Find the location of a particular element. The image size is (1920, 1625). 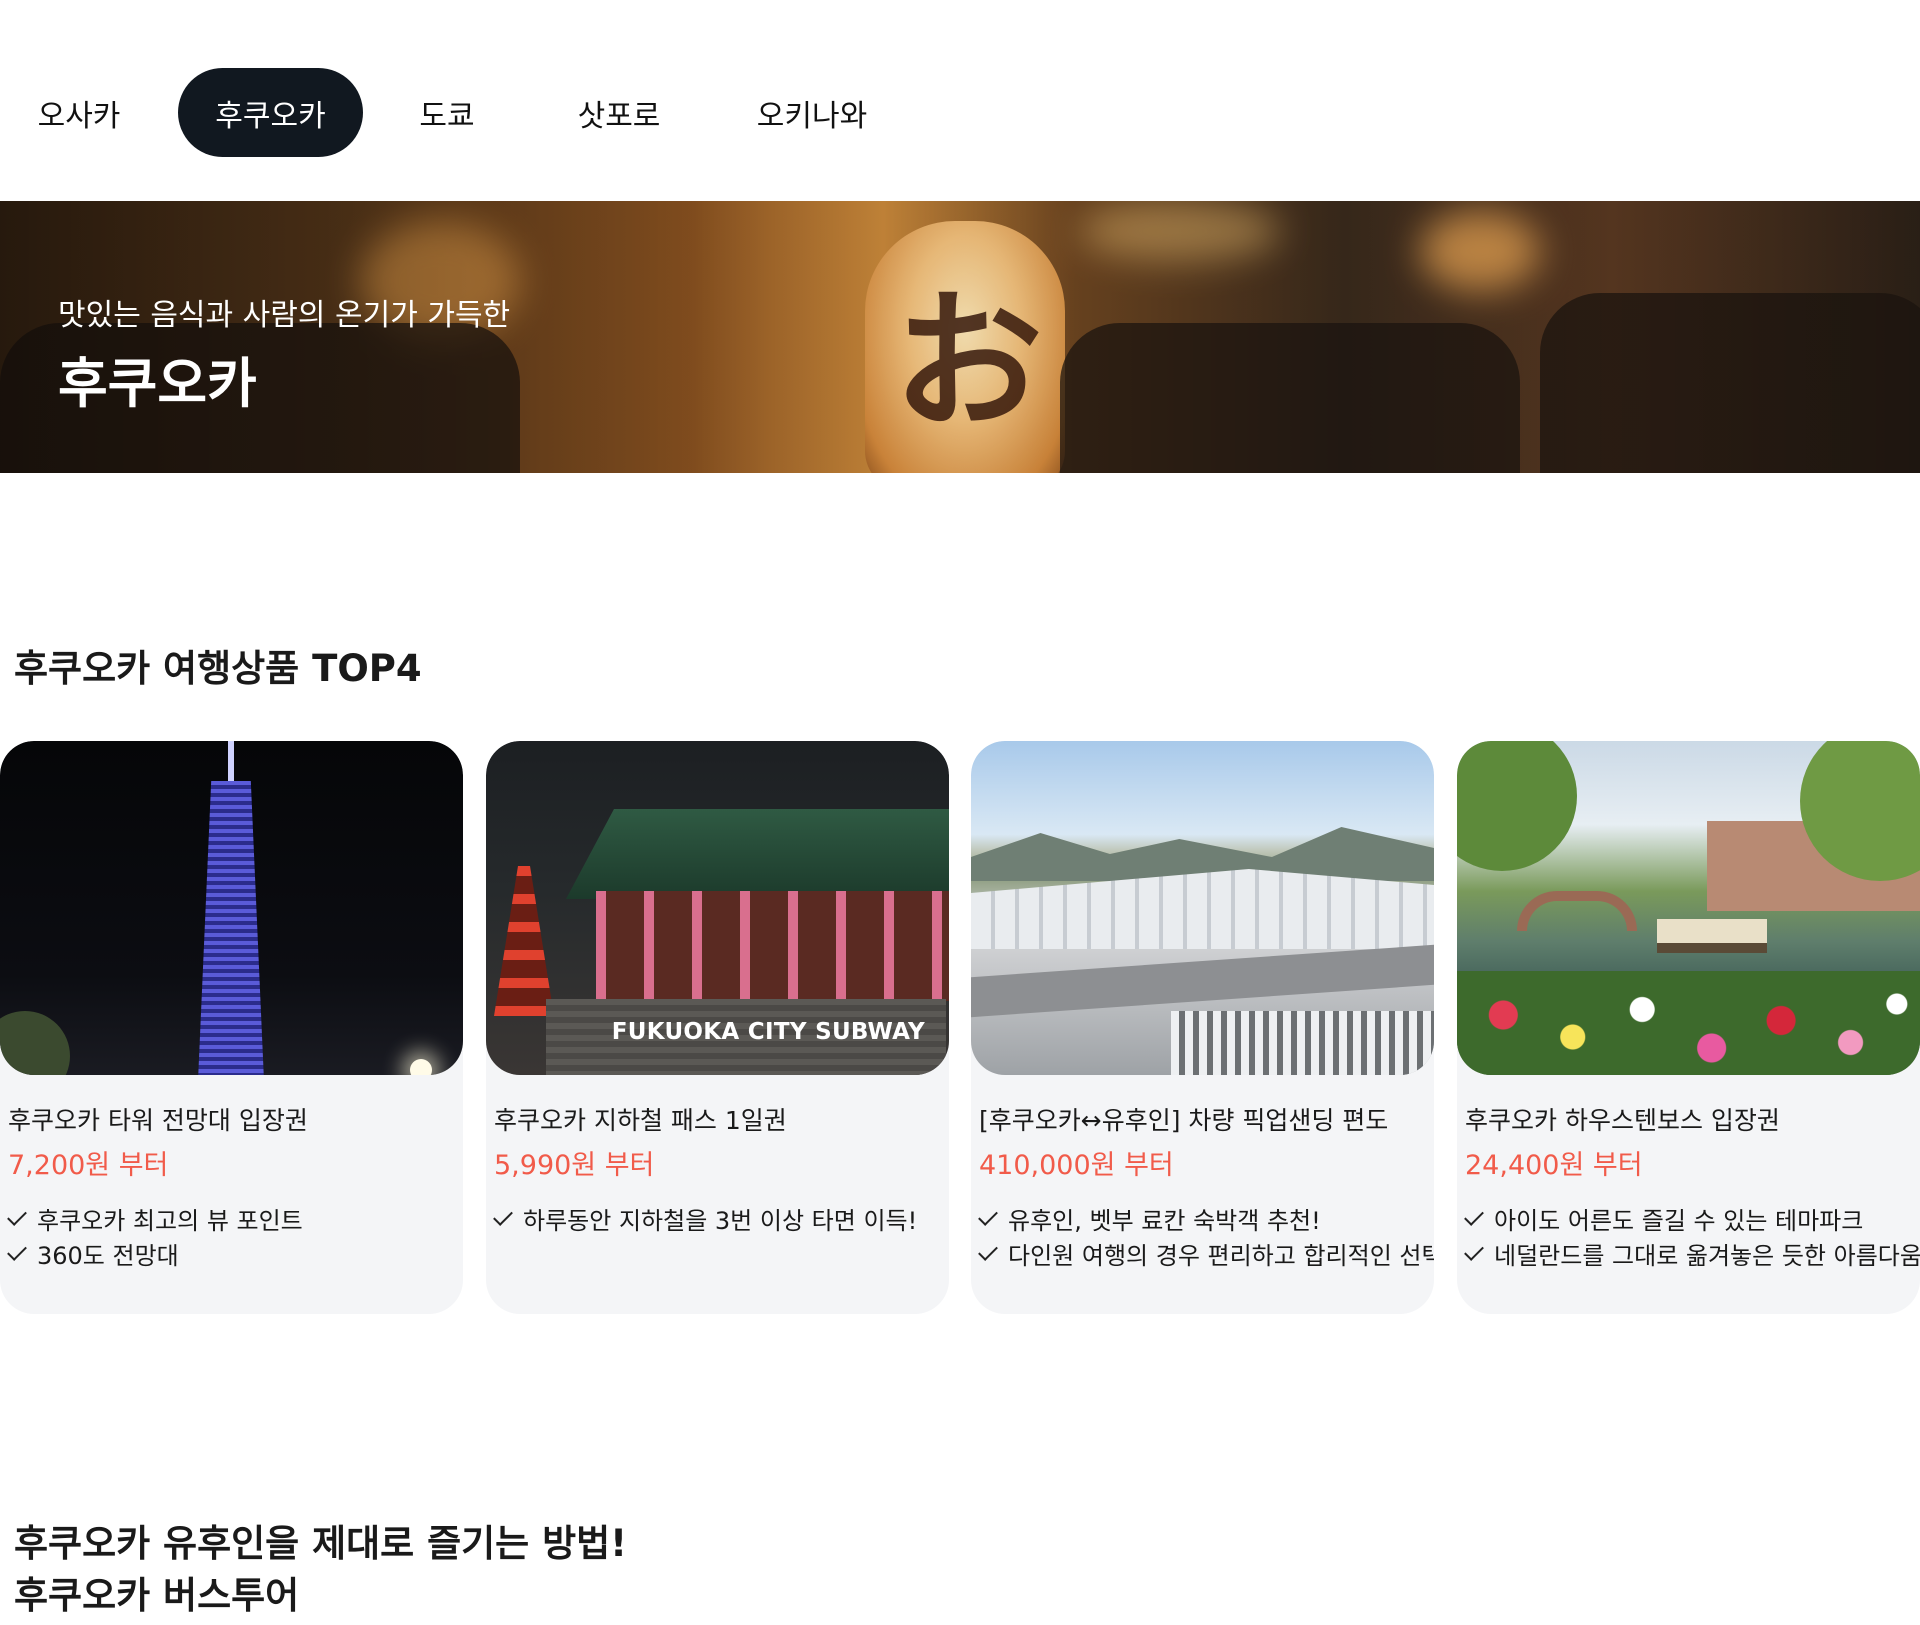

banner-title: 후쿠오카 is located at coordinates (157, 383).